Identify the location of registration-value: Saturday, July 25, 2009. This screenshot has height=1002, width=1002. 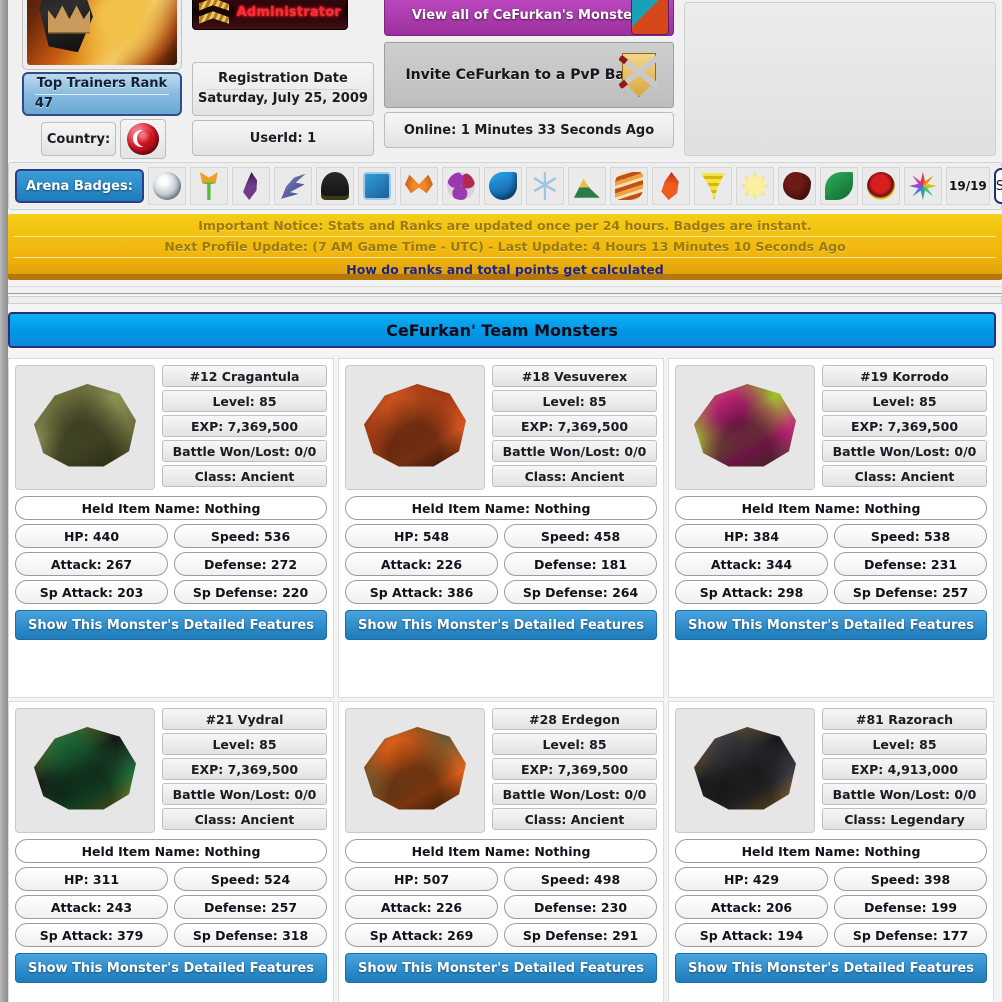
(283, 98).